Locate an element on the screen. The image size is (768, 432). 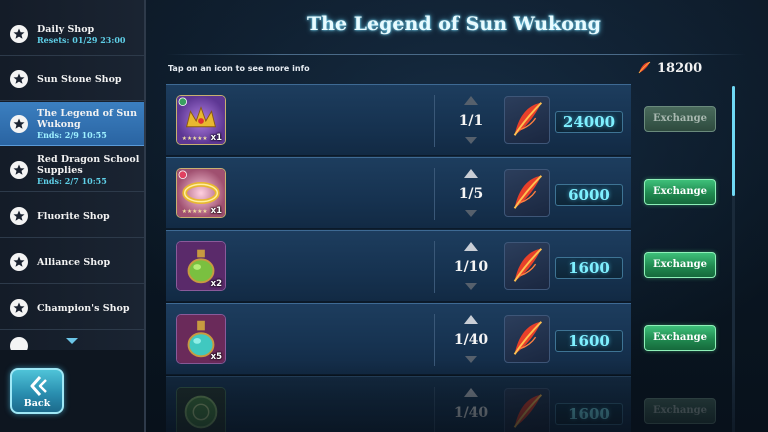
golden-headband-icon: ★★★★★ x1 is located at coordinates (201, 193).